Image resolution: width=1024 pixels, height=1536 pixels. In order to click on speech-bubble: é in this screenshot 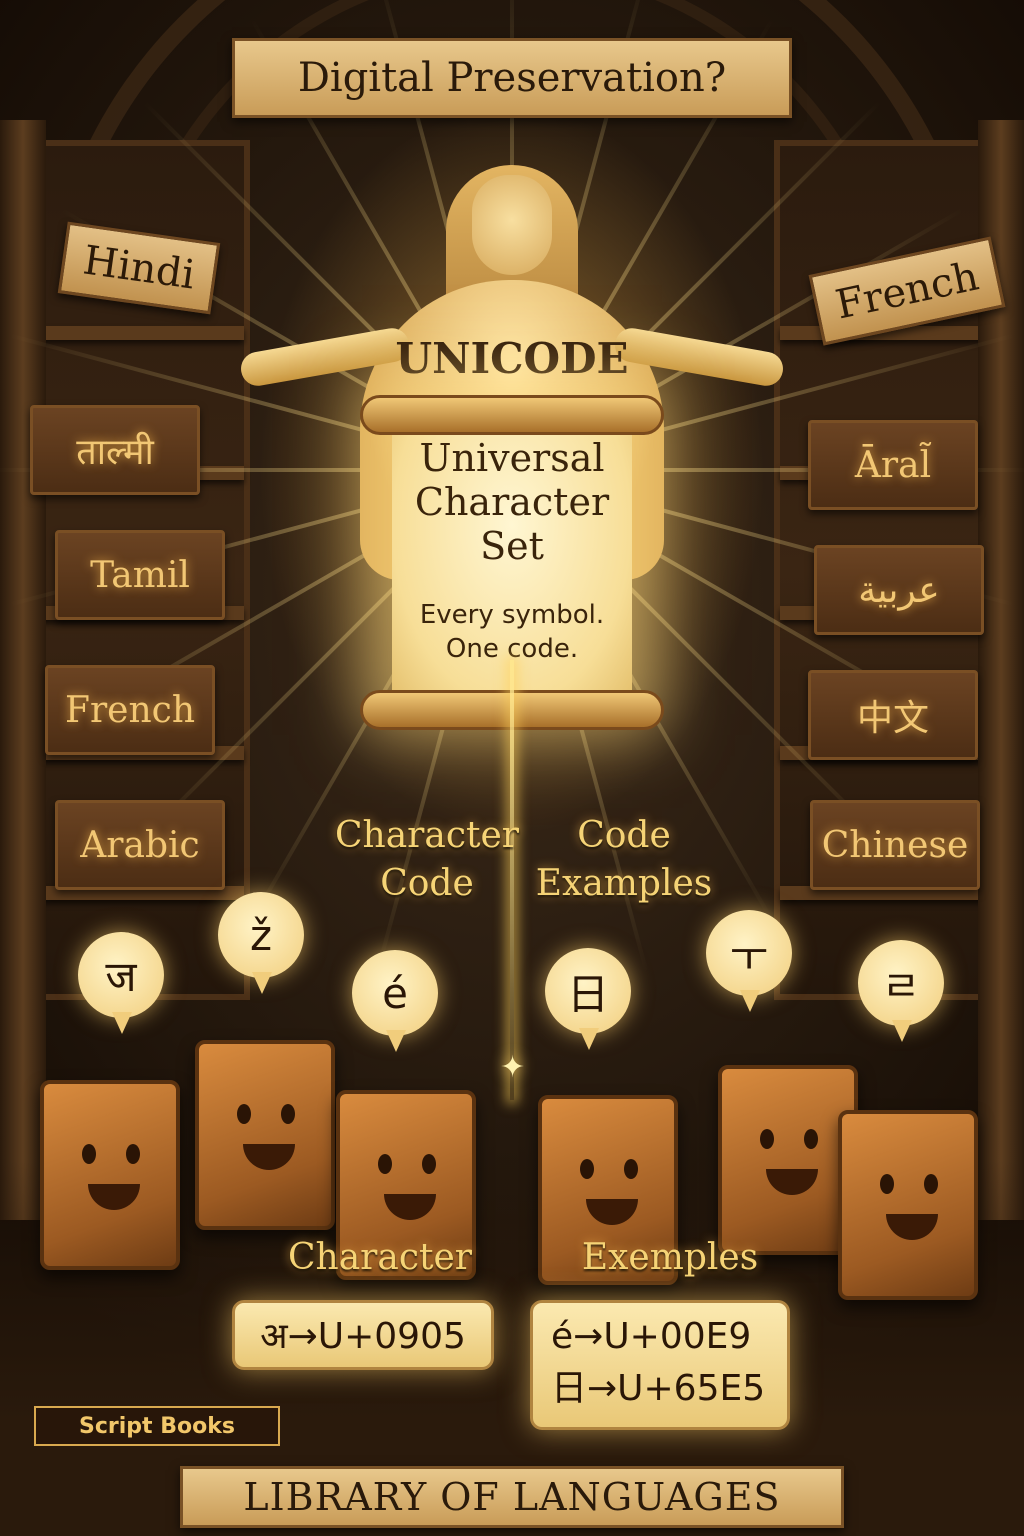, I will do `click(395, 1001)`.